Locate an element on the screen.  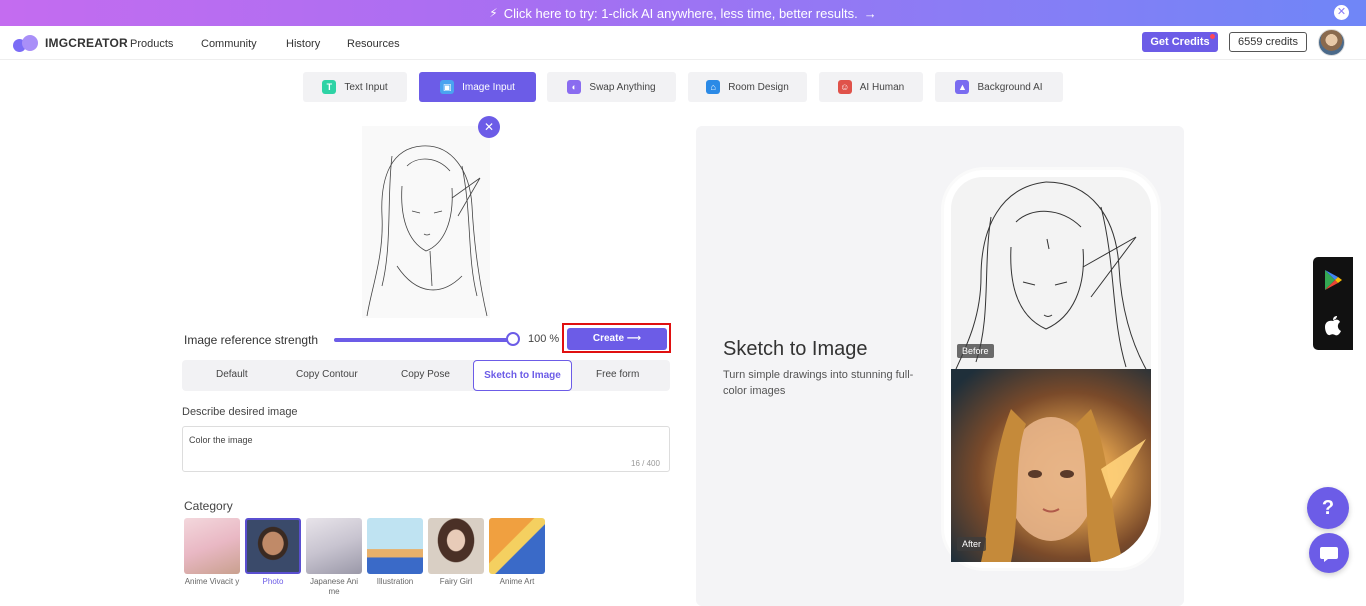
tab-label: Room Design is located at coordinates (758, 87).